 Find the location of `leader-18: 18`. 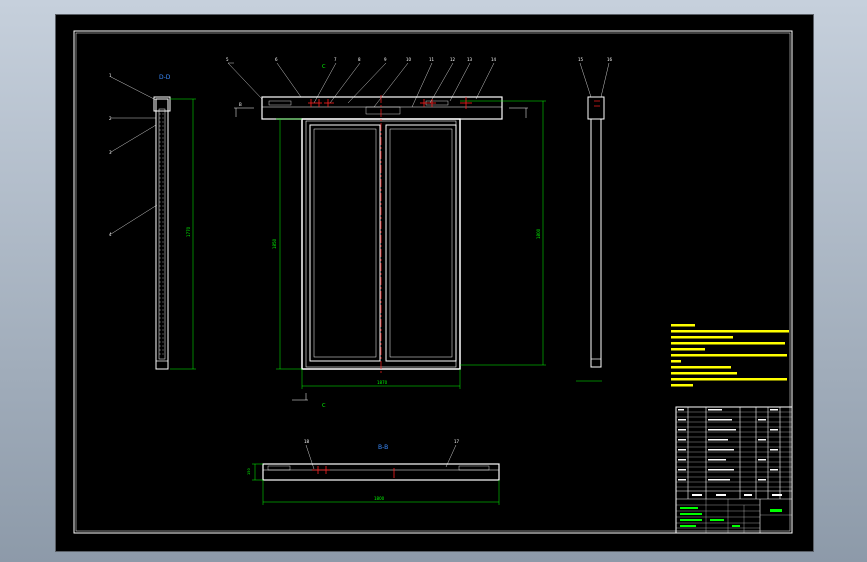

leader-18: 18 is located at coordinates (307, 441).